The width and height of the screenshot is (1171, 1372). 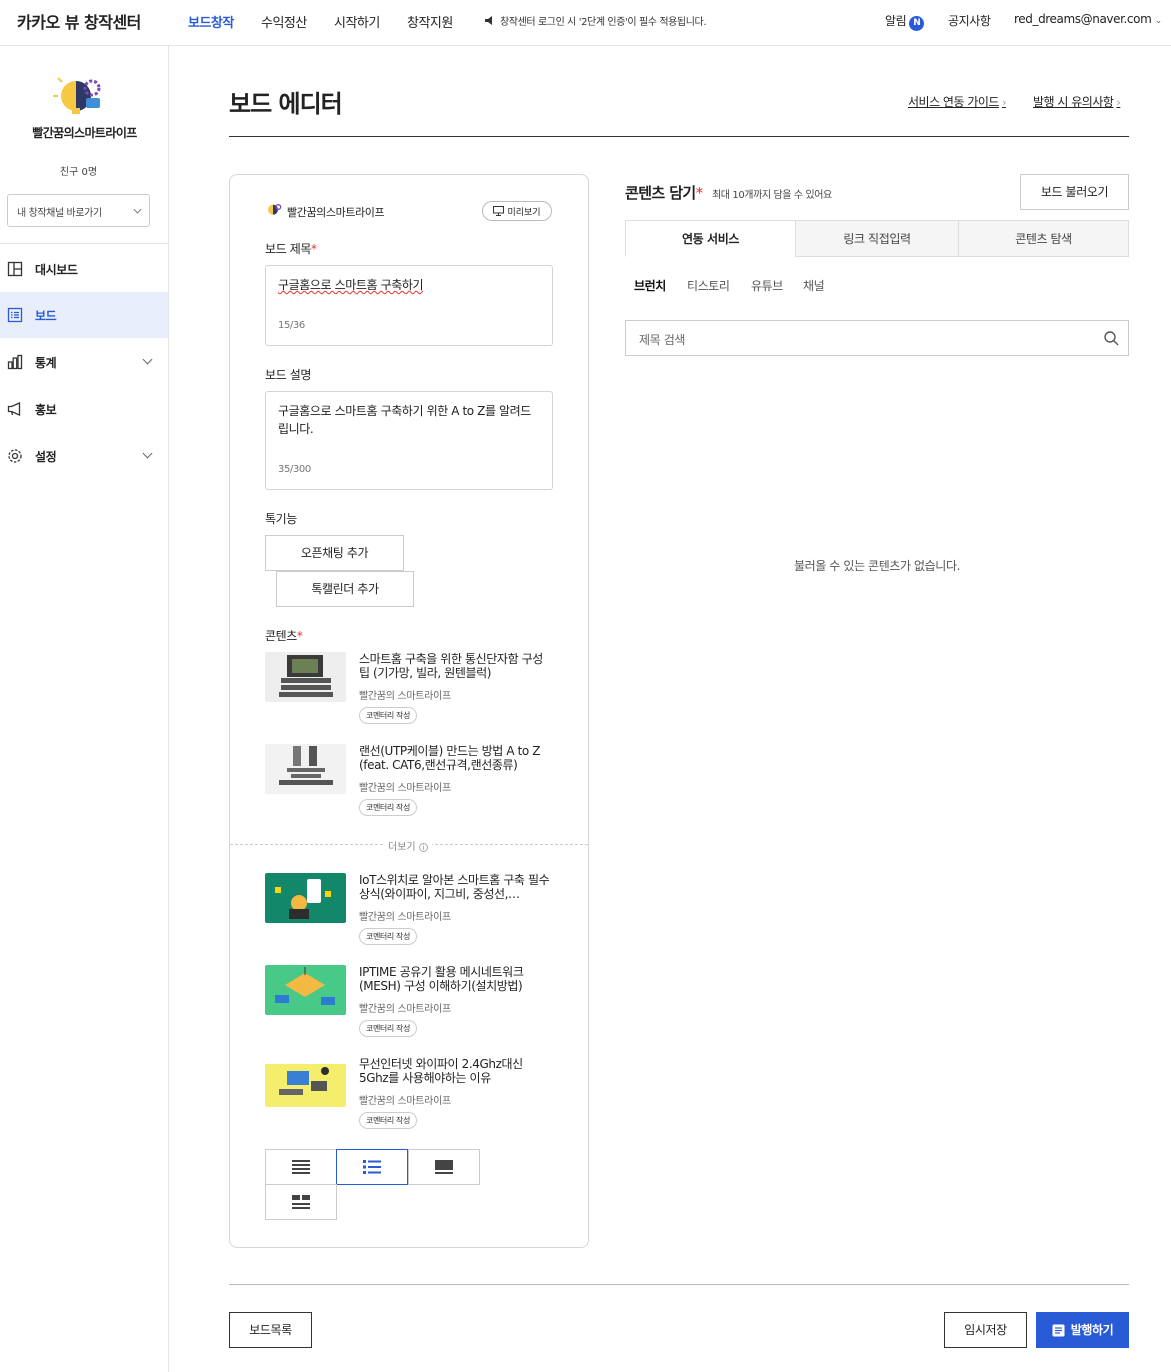 What do you see at coordinates (650, 285) in the screenshot?
I see `subtab-brunch: 브런치` at bounding box center [650, 285].